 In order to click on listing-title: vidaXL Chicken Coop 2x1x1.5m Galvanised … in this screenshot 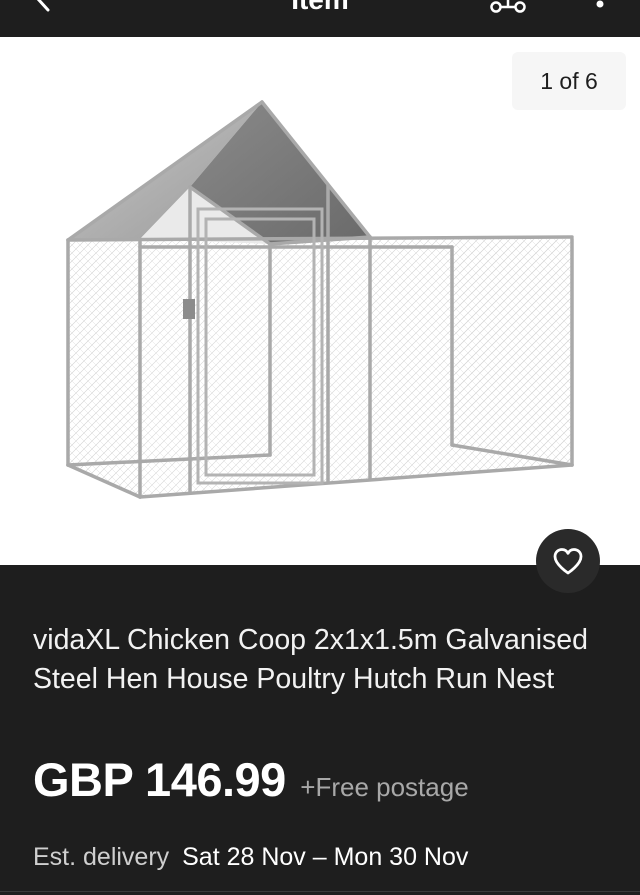, I will do `click(310, 659)`.